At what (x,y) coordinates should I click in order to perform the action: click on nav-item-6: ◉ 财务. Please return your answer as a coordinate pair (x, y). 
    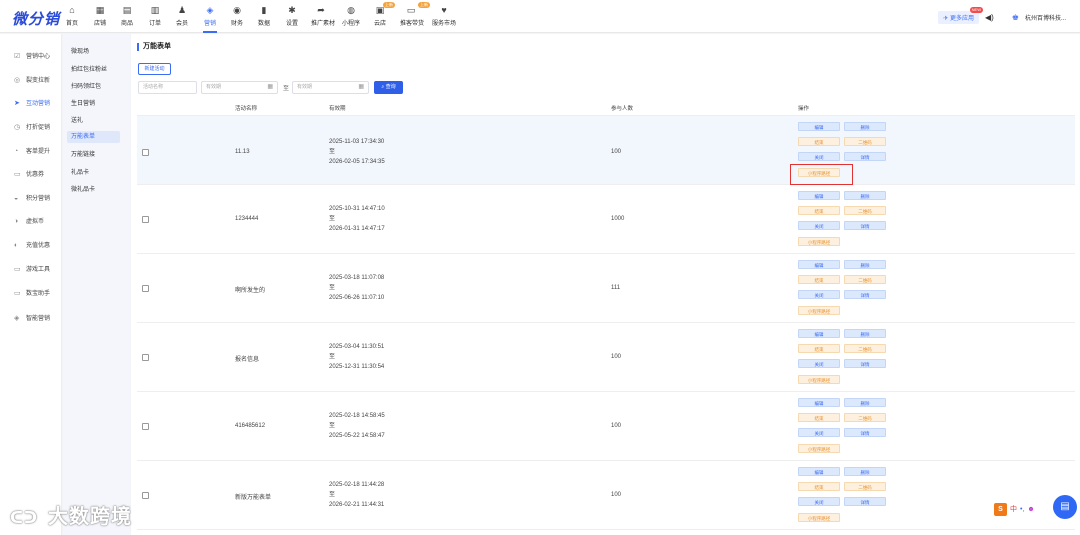
    Looking at the image, I should click on (237, 18).